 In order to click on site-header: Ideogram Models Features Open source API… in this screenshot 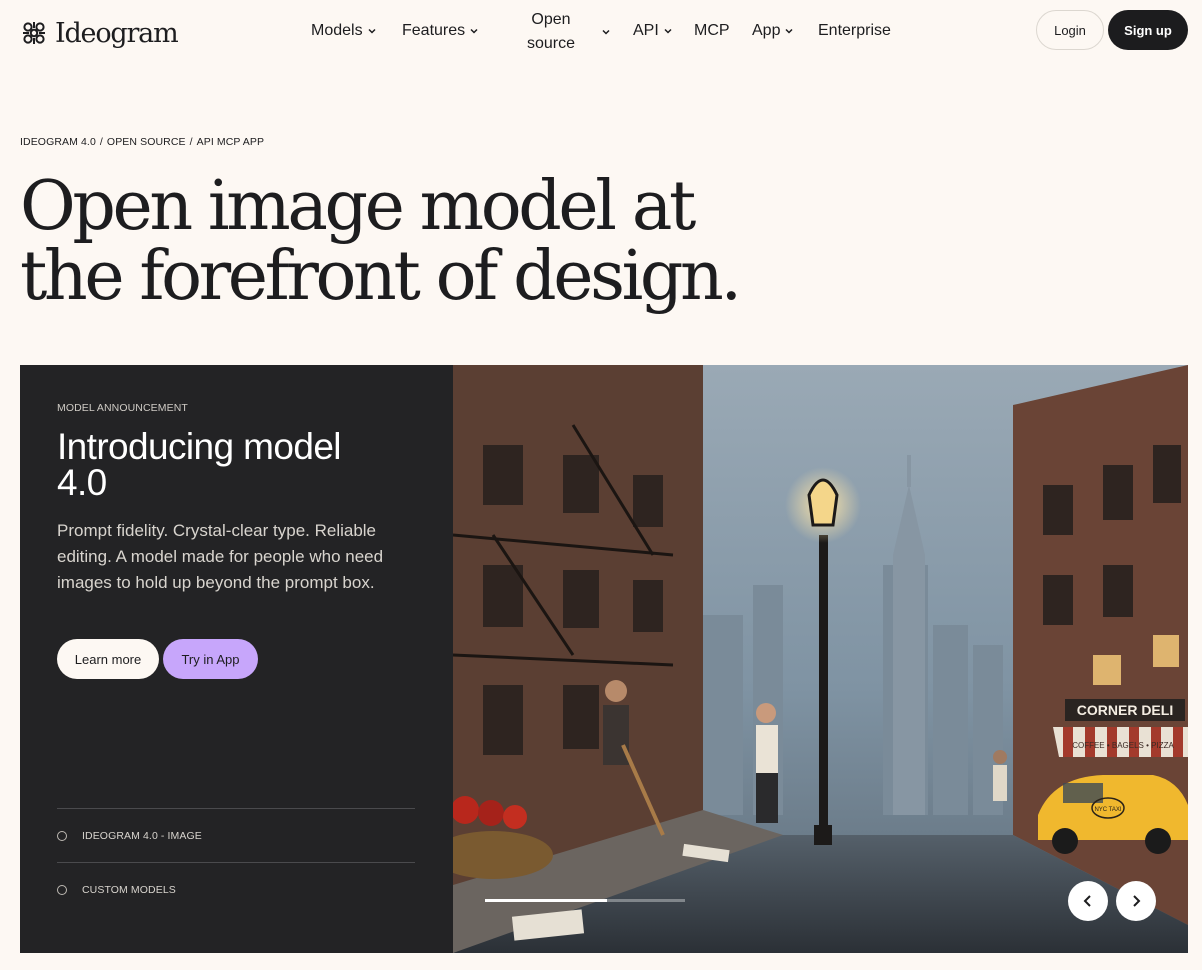, I will do `click(601, 32)`.